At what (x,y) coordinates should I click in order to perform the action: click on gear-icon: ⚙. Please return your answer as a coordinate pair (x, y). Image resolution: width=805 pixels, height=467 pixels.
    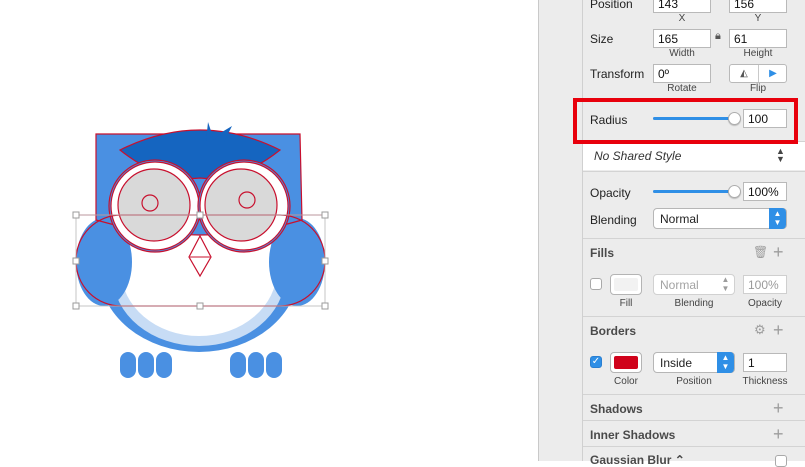
    Looking at the image, I should click on (760, 330).